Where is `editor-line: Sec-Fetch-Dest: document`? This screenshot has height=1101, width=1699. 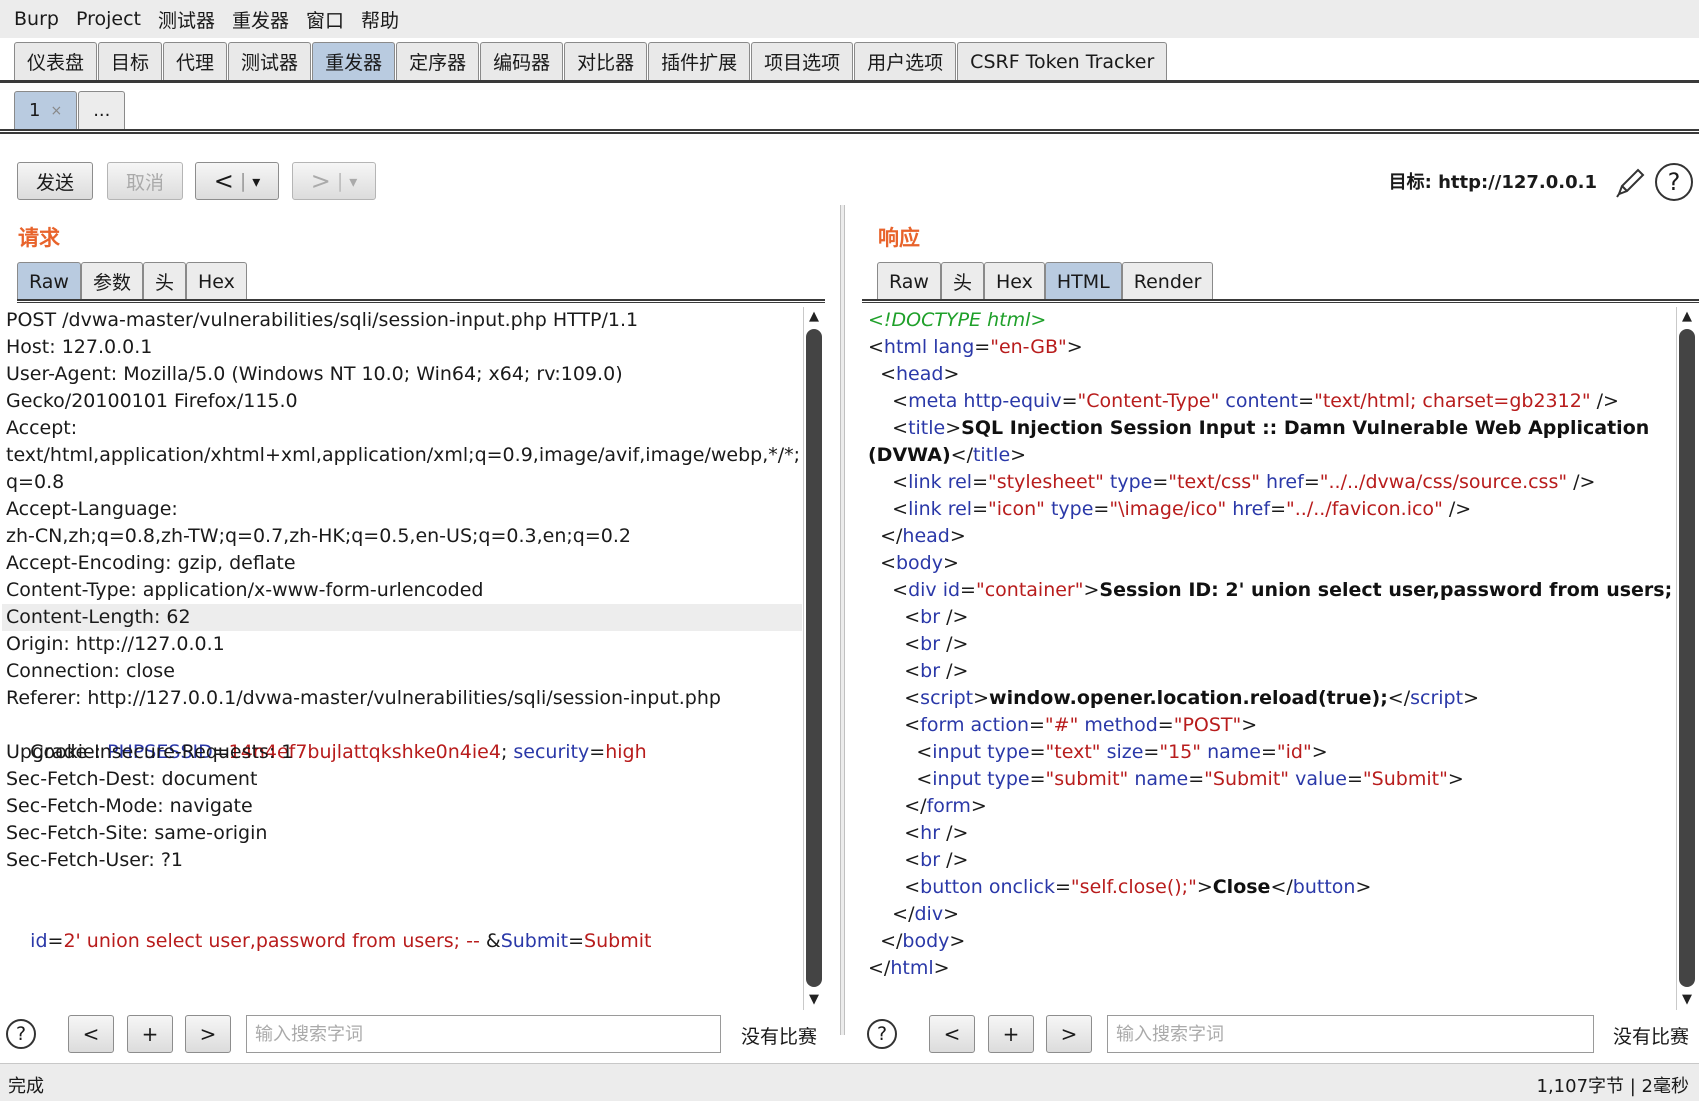 editor-line: Sec-Fetch-Dest: document is located at coordinates (132, 779).